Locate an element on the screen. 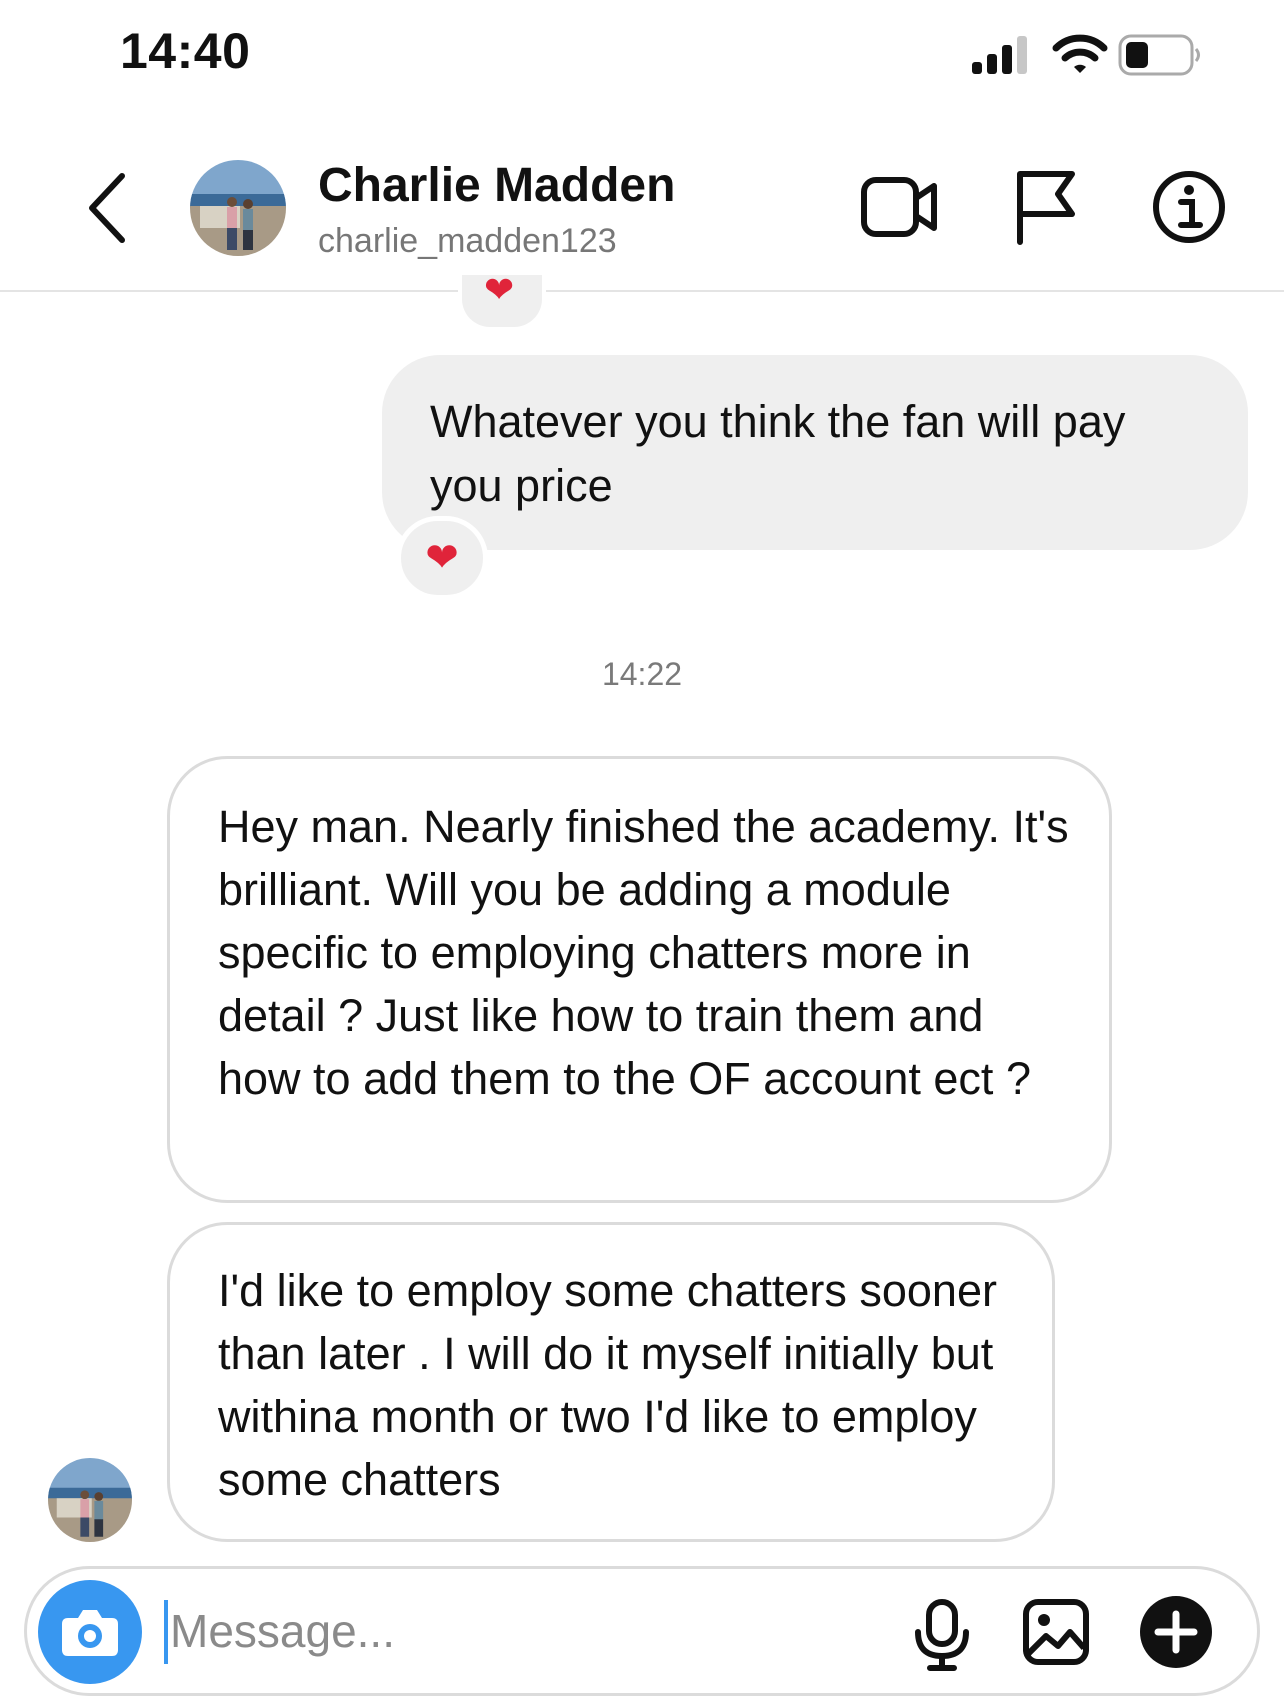  text-cursor is located at coordinates (166, 1632).